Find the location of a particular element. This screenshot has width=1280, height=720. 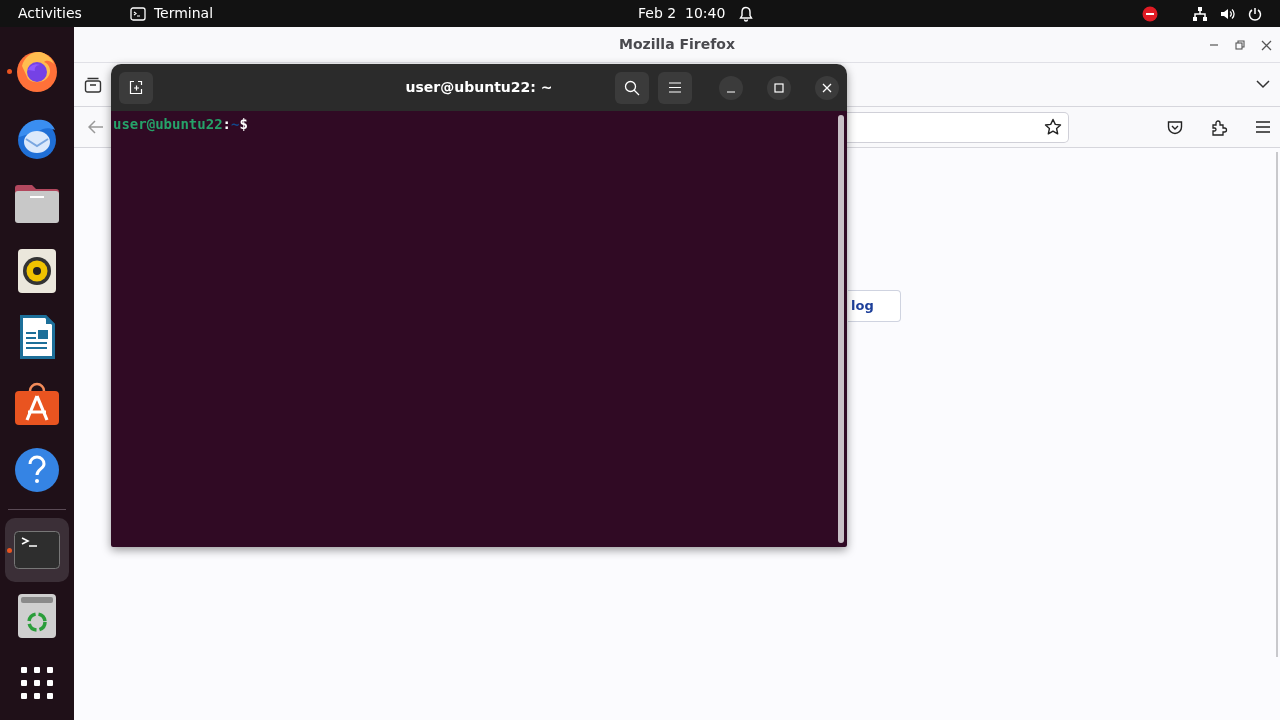

menu-button is located at coordinates (675, 87).